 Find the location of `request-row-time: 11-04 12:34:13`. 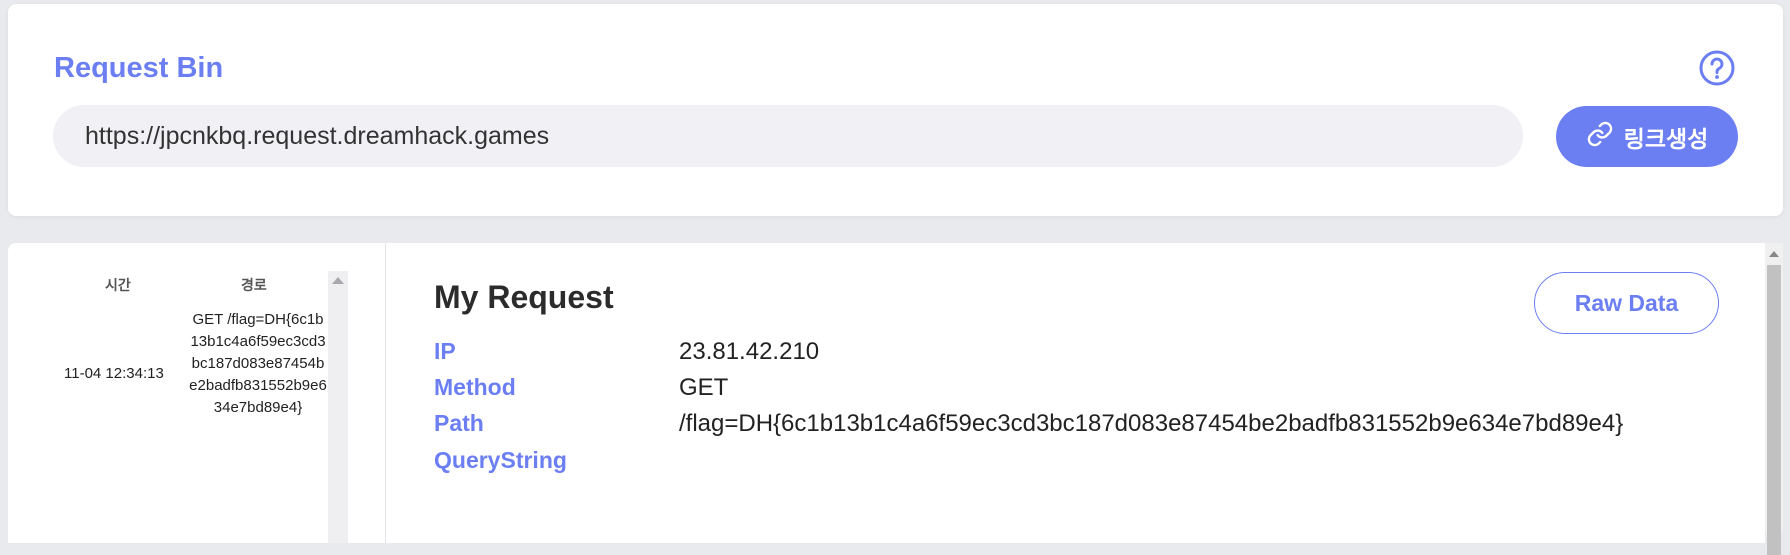

request-row-time: 11-04 12:34:13 is located at coordinates (114, 373).